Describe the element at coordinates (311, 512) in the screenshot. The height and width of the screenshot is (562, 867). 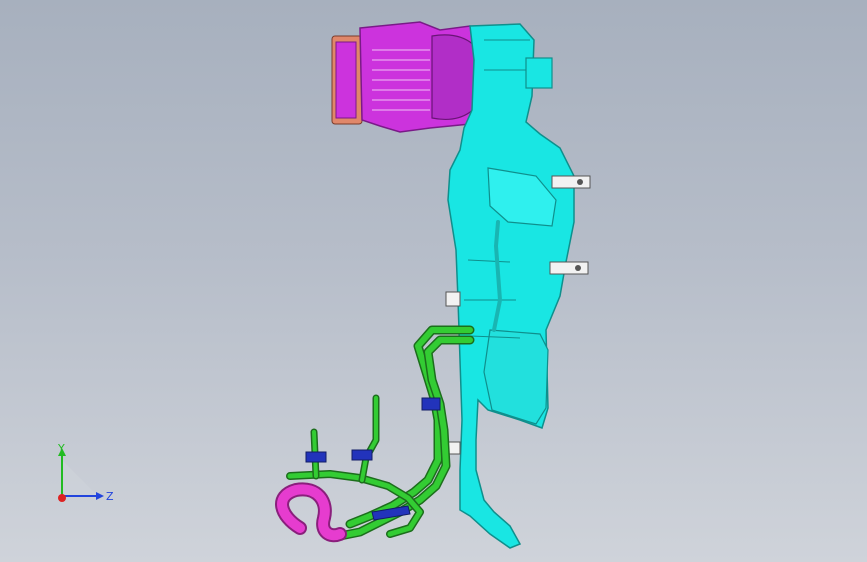
I see `heater-hose` at that location.